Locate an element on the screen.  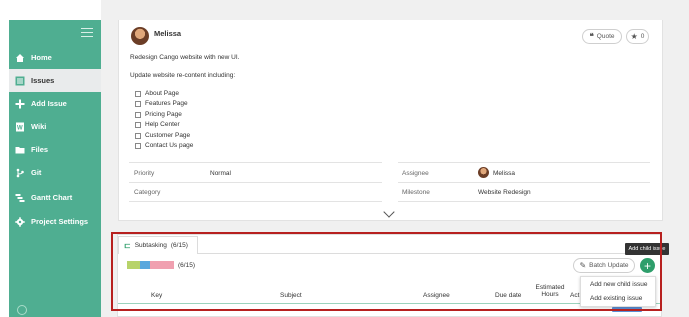
sidebar-item-project-settings: Project Settings is located at coordinates (55, 221).